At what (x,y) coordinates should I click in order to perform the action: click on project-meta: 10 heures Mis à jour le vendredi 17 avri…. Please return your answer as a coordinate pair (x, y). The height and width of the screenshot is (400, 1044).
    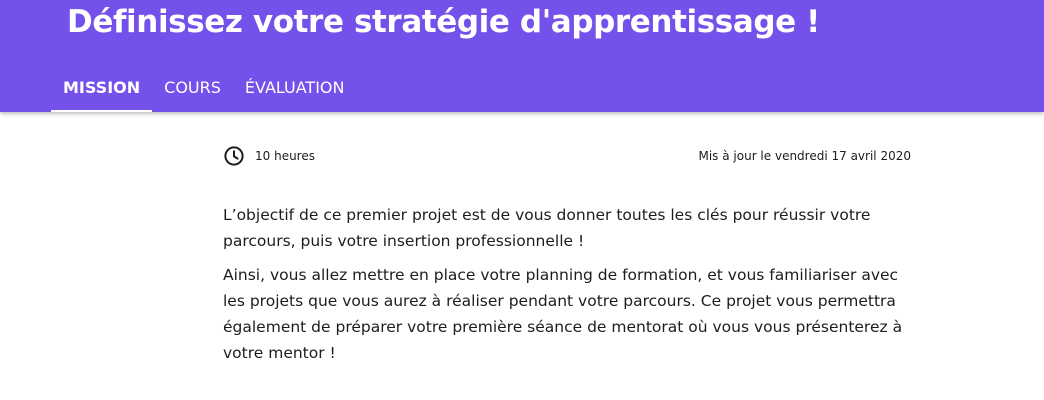
    Looking at the image, I should click on (567, 156).